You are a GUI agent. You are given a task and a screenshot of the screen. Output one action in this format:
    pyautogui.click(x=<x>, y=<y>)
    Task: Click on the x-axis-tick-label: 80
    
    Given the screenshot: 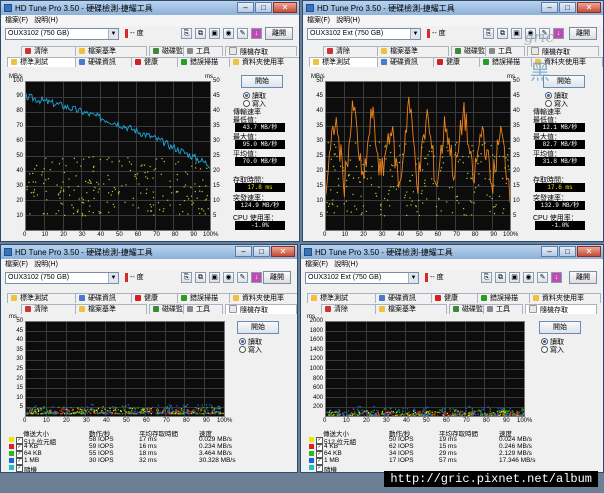 What is the action you would take?
    pyautogui.click(x=475, y=235)
    